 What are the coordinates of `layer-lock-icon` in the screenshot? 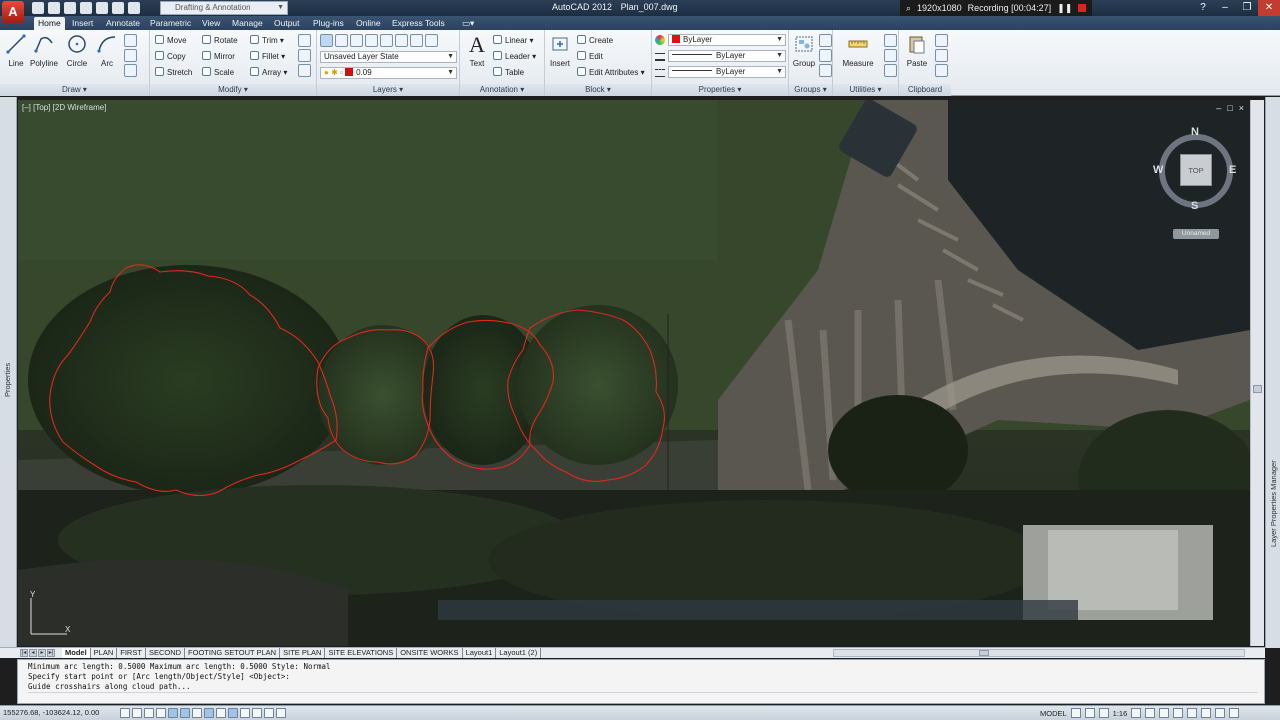 It's located at (401, 40).